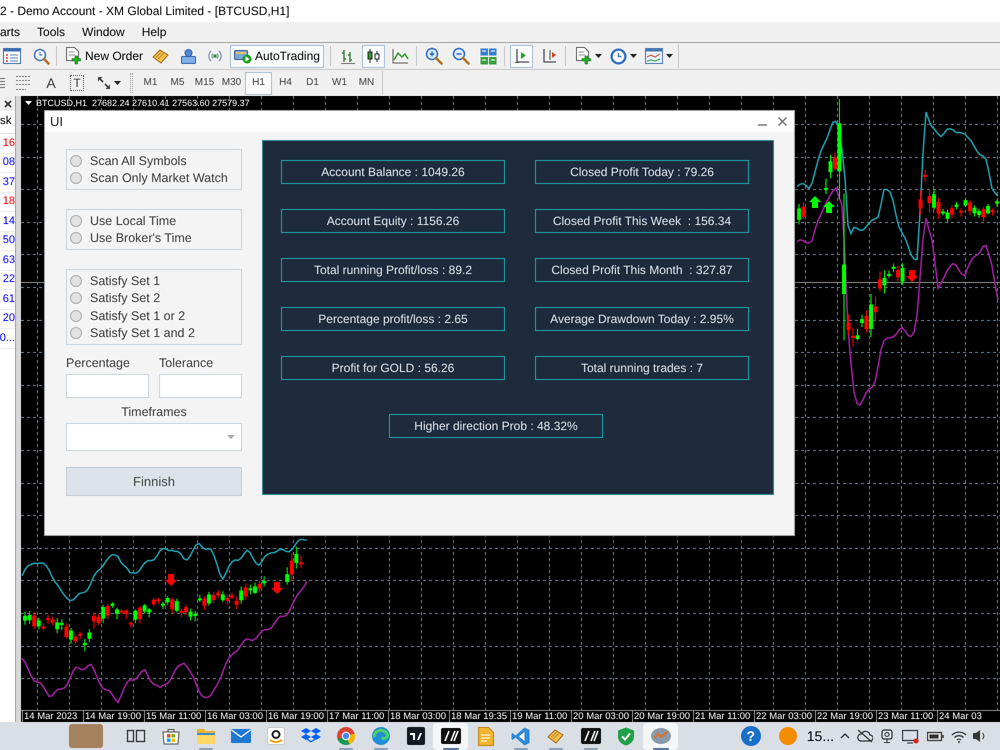 Image resolution: width=1000 pixels, height=750 pixels. Describe the element at coordinates (479, 716) in the screenshot. I see `axis-label: 18 Mar 19:35` at that location.